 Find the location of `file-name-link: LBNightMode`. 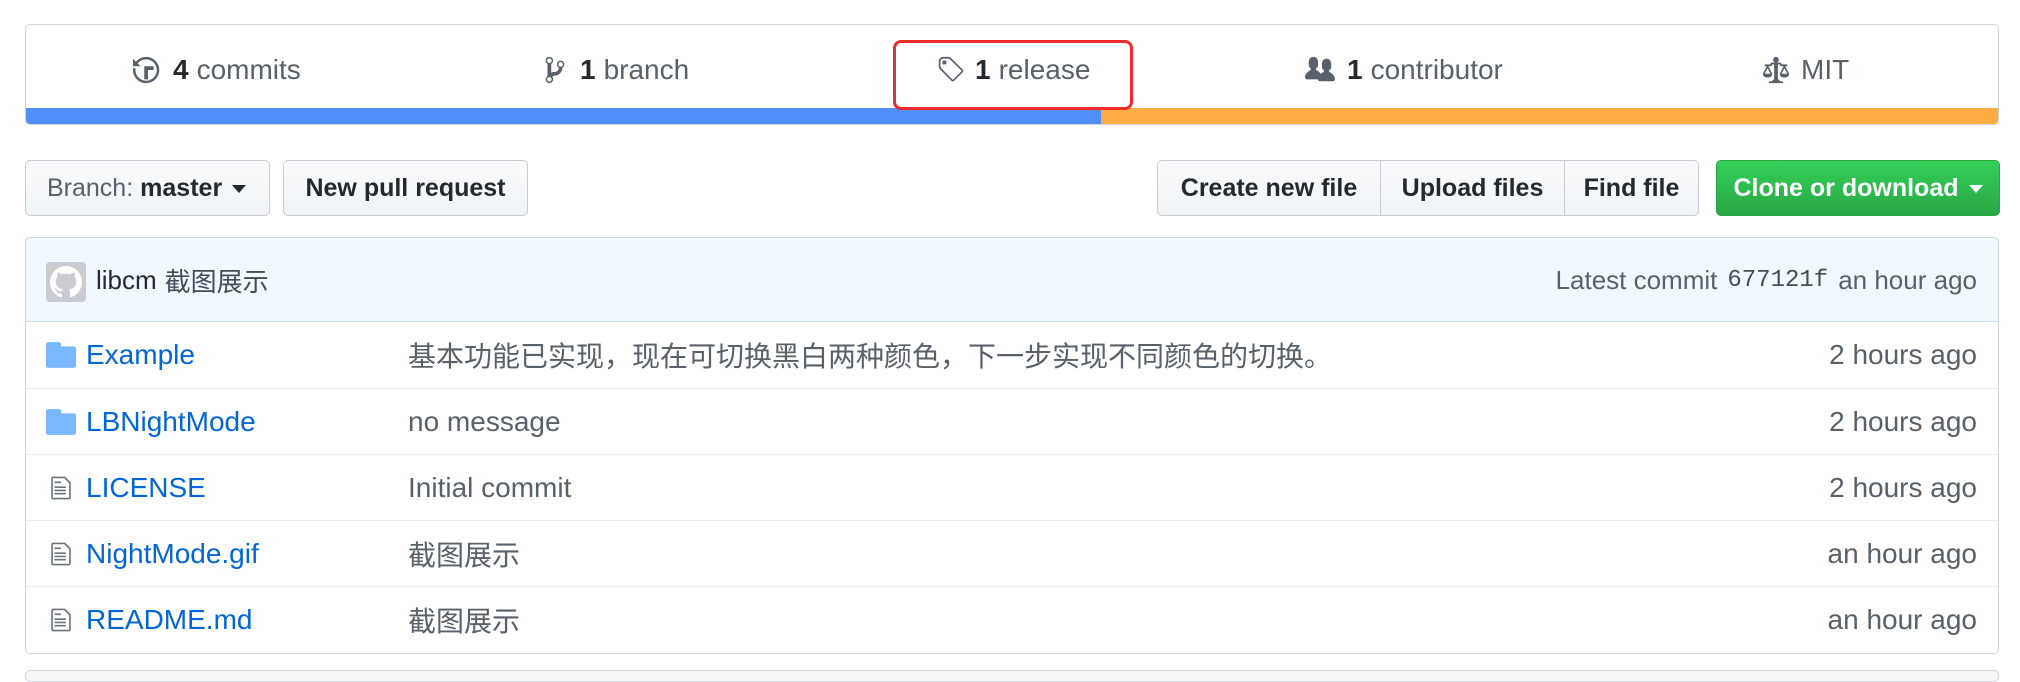

file-name-link: LBNightMode is located at coordinates (171, 422).